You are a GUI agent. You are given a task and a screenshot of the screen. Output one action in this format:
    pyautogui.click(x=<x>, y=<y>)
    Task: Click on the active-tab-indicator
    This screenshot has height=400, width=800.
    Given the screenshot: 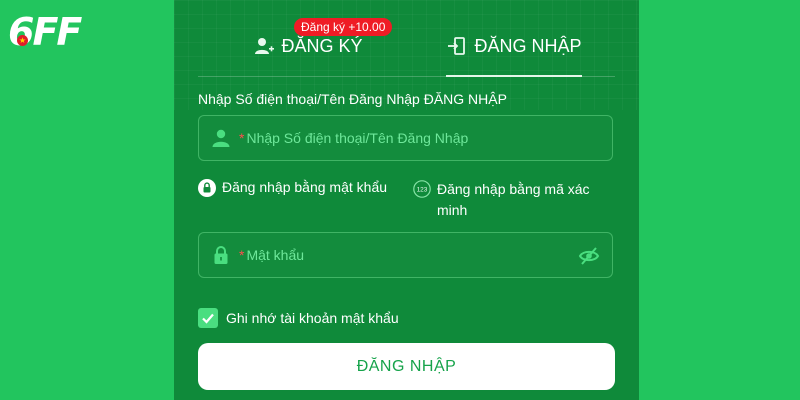 What is the action you would take?
    pyautogui.click(x=514, y=76)
    